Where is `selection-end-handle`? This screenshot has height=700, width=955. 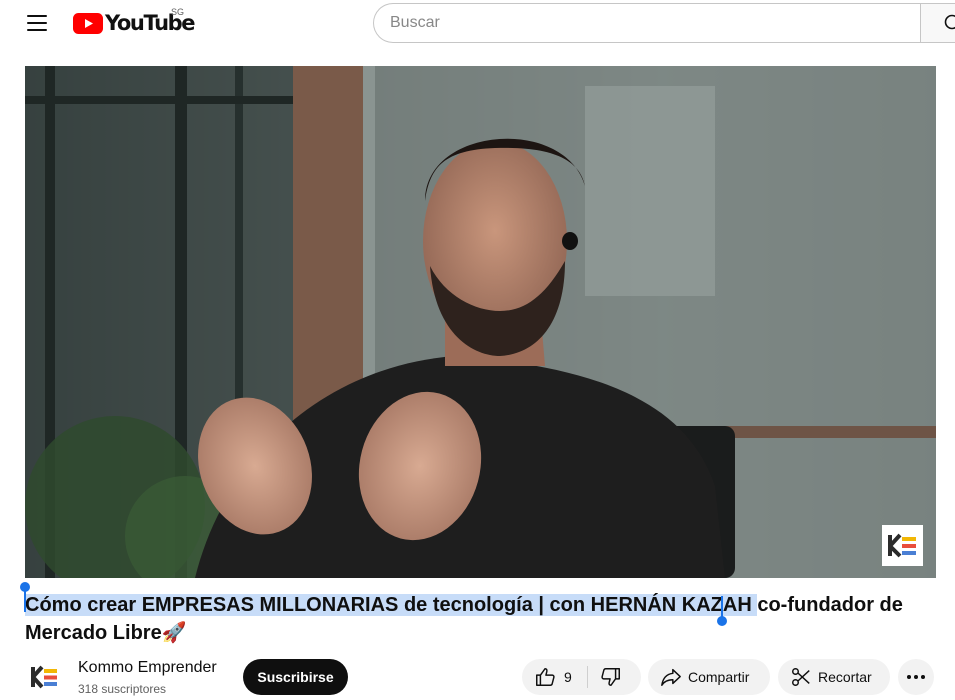
selection-end-handle is located at coordinates (722, 621).